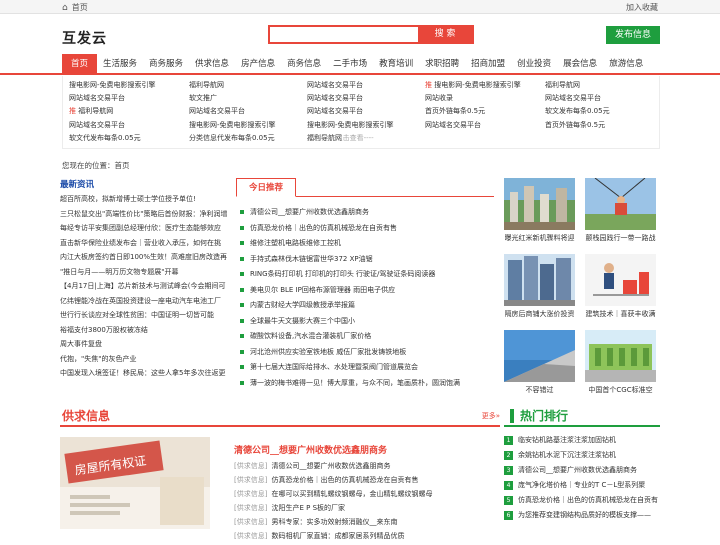 This screenshot has height=545, width=720. Describe the element at coordinates (145, 228) in the screenshot. I see `news-item: 每经专访平安集团副总经理付欣：医疗生态能够效应` at that location.